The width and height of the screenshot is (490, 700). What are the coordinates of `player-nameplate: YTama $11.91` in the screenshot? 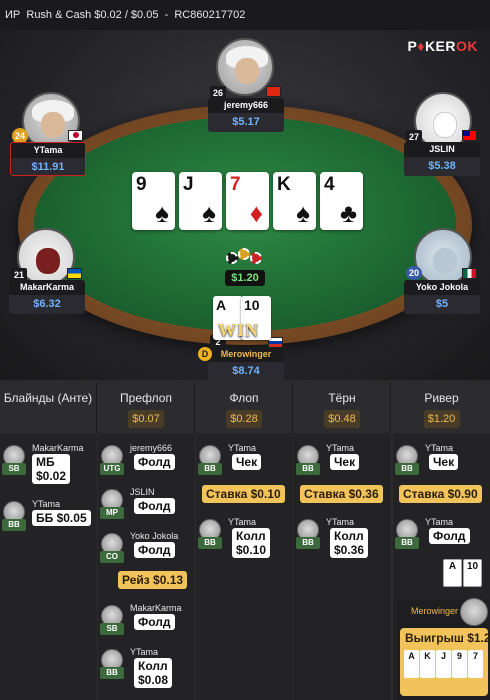 It's located at (48, 159).